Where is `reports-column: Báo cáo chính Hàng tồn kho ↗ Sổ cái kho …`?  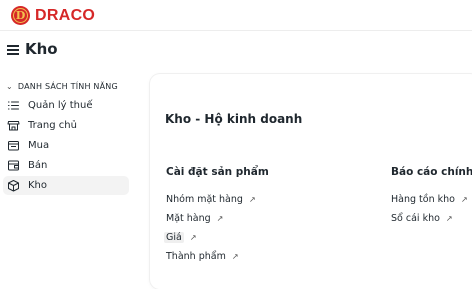
reports-column: Báo cáo chính Hàng tồn kho ↗ Sổ cái kho … is located at coordinates (431, 197).